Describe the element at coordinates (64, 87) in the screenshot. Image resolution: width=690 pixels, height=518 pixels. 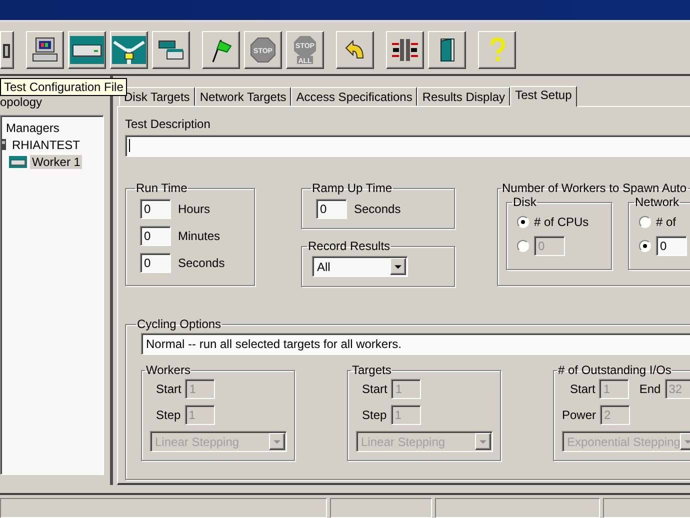
I see `tooltip: Test Configuration File` at that location.